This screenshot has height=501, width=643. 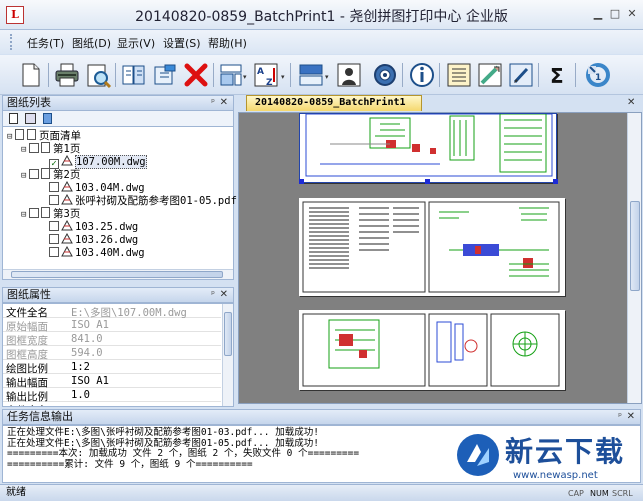 What do you see at coordinates (91, 43) in the screenshot?
I see `menu-drawing: 图纸(D)` at bounding box center [91, 43].